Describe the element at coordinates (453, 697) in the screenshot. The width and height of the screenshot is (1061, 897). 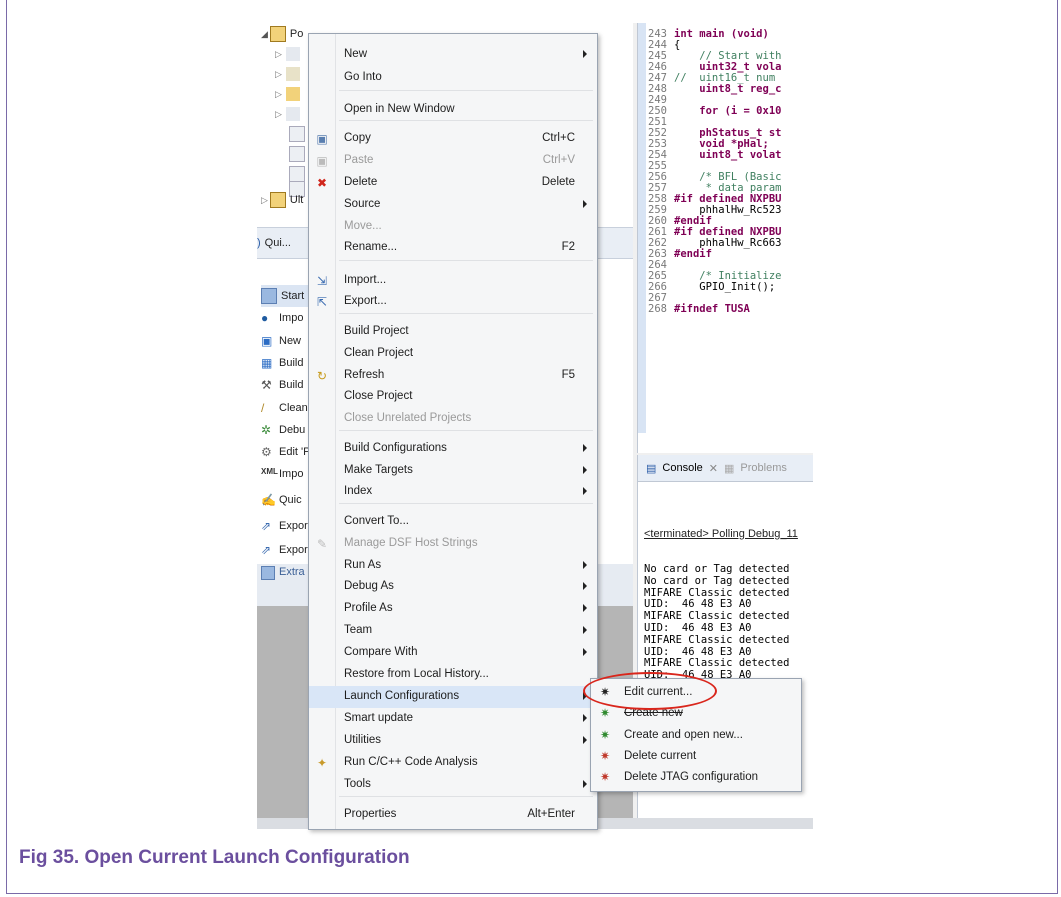
I see `menu-item-launch-configurations: Launch Configurations` at that location.